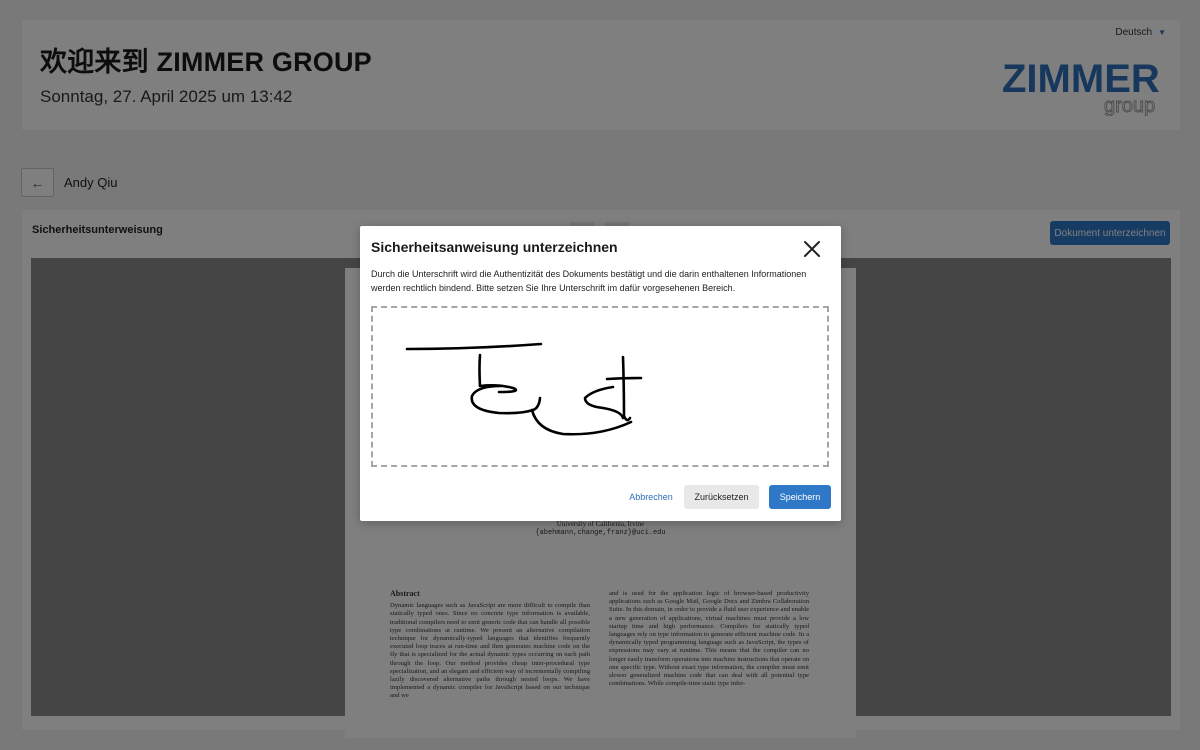 The height and width of the screenshot is (750, 1200). I want to click on close-icon, so click(812, 249).